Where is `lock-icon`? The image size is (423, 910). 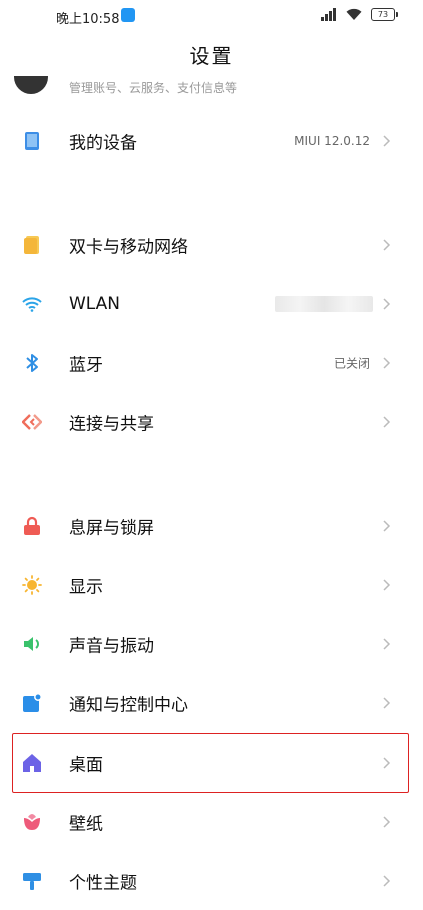 lock-icon is located at coordinates (32, 526).